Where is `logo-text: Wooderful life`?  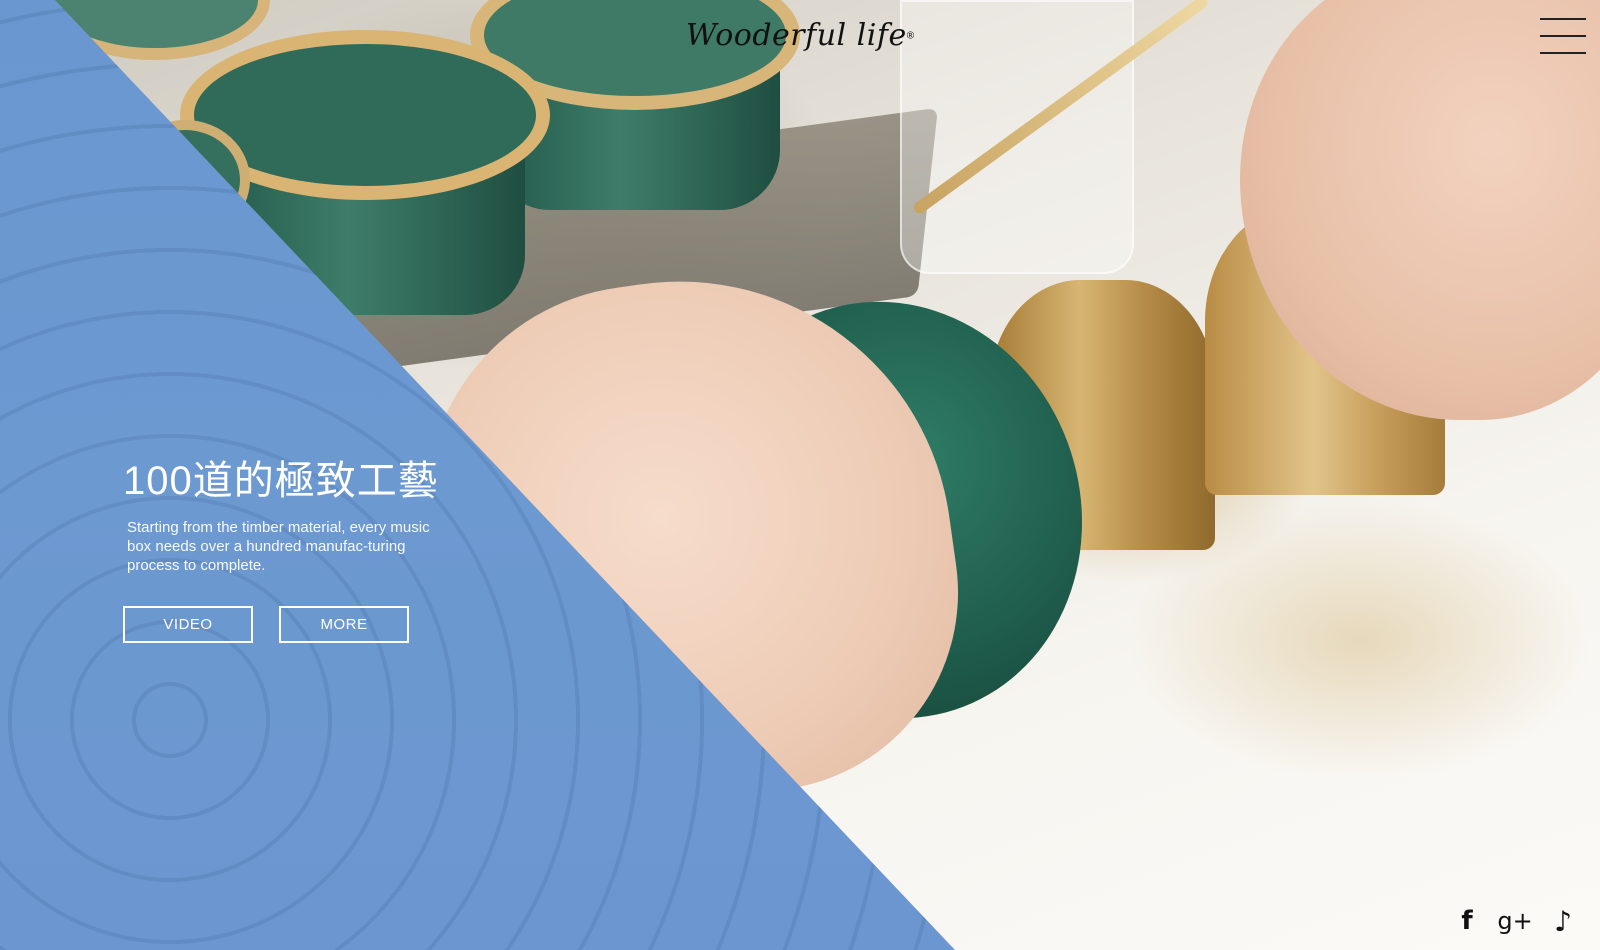 logo-text: Wooderful life is located at coordinates (796, 35).